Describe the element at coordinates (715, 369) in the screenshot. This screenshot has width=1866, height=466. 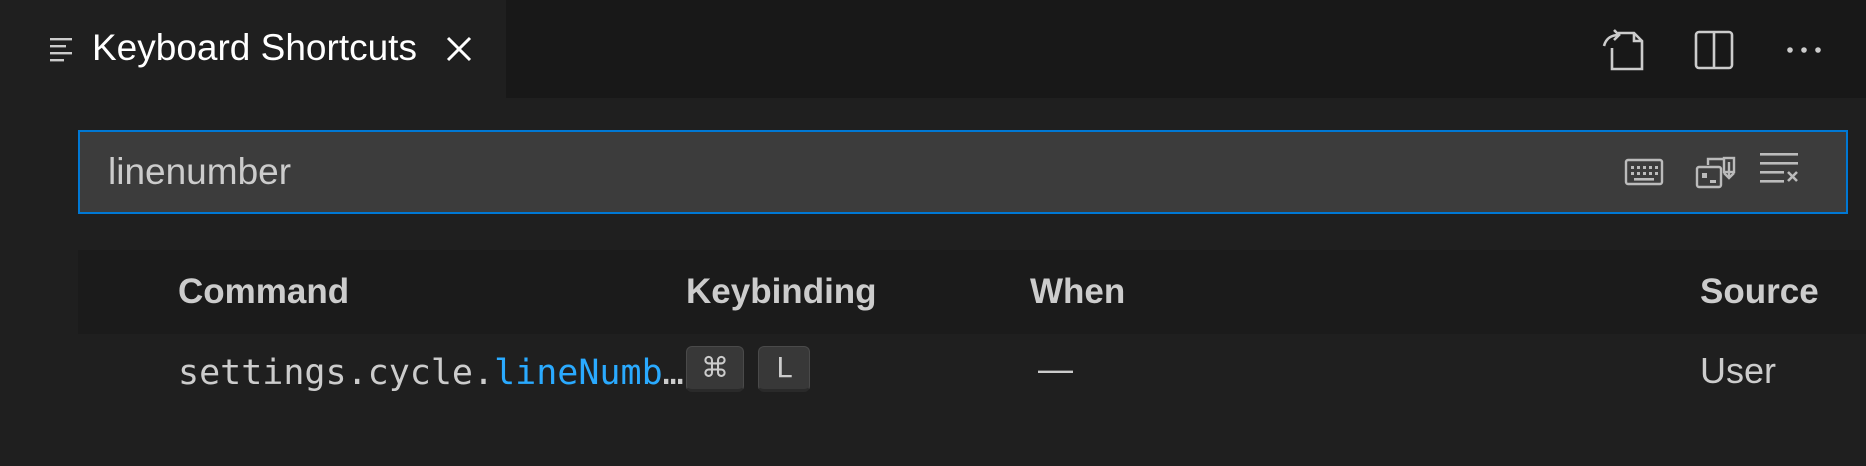
I see `keybinding-key-cmd: ⌘` at that location.